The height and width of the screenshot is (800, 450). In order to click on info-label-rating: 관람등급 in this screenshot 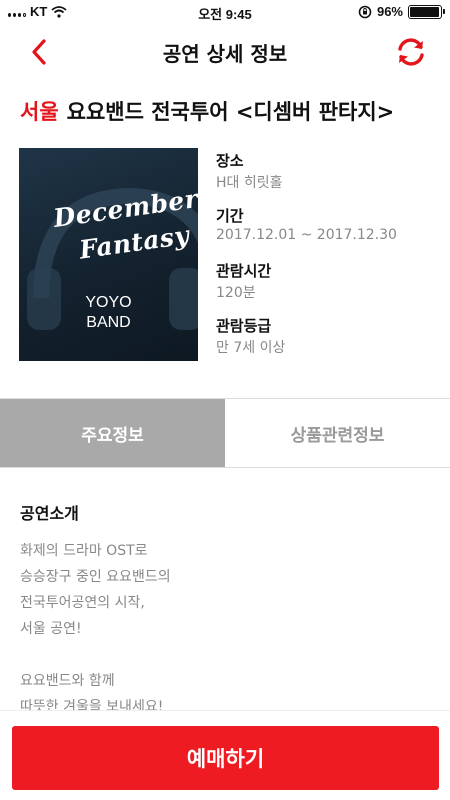, I will do `click(244, 326)`.